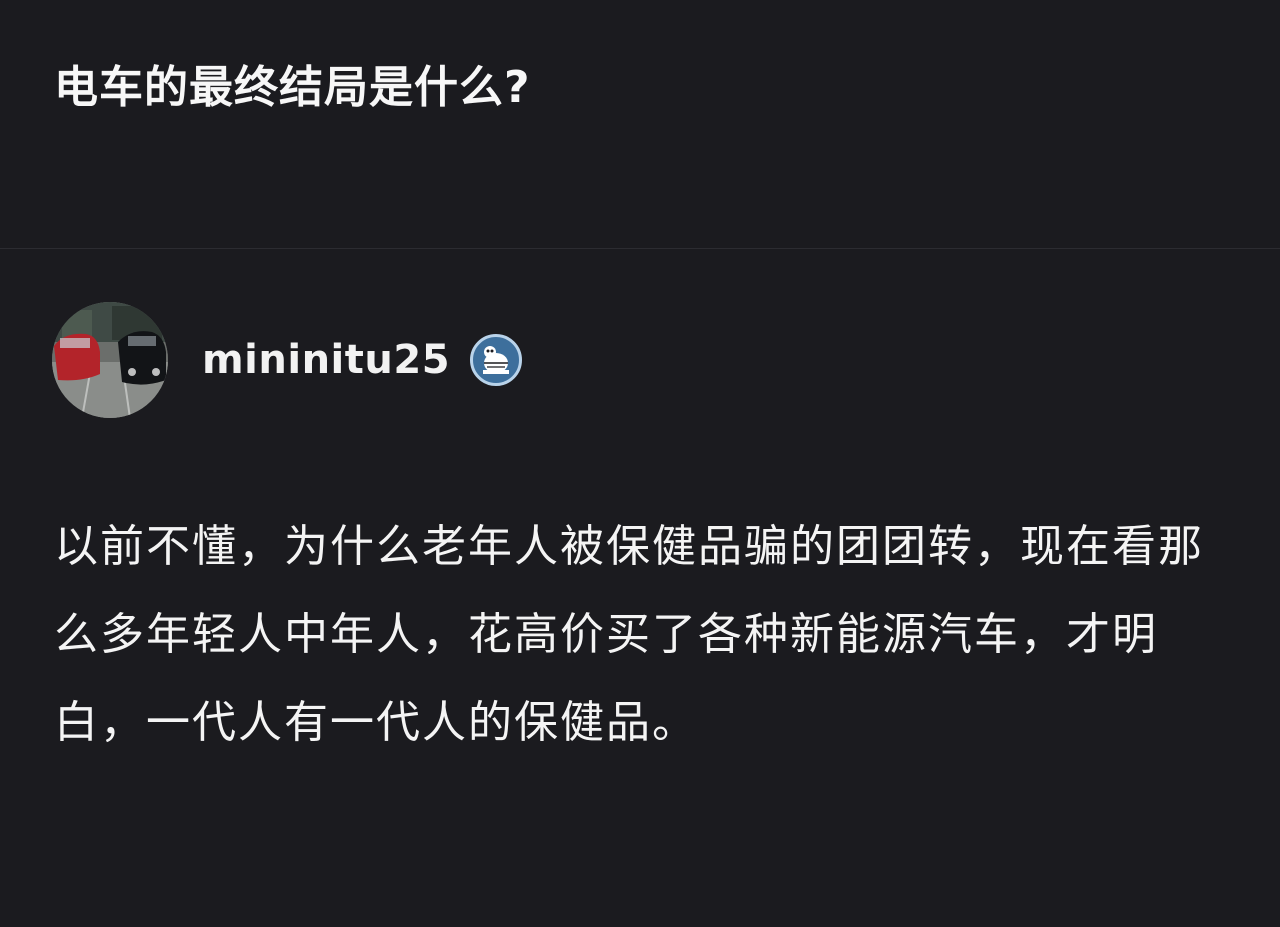 This screenshot has height=927, width=1280. I want to click on divider, so click(640, 248).